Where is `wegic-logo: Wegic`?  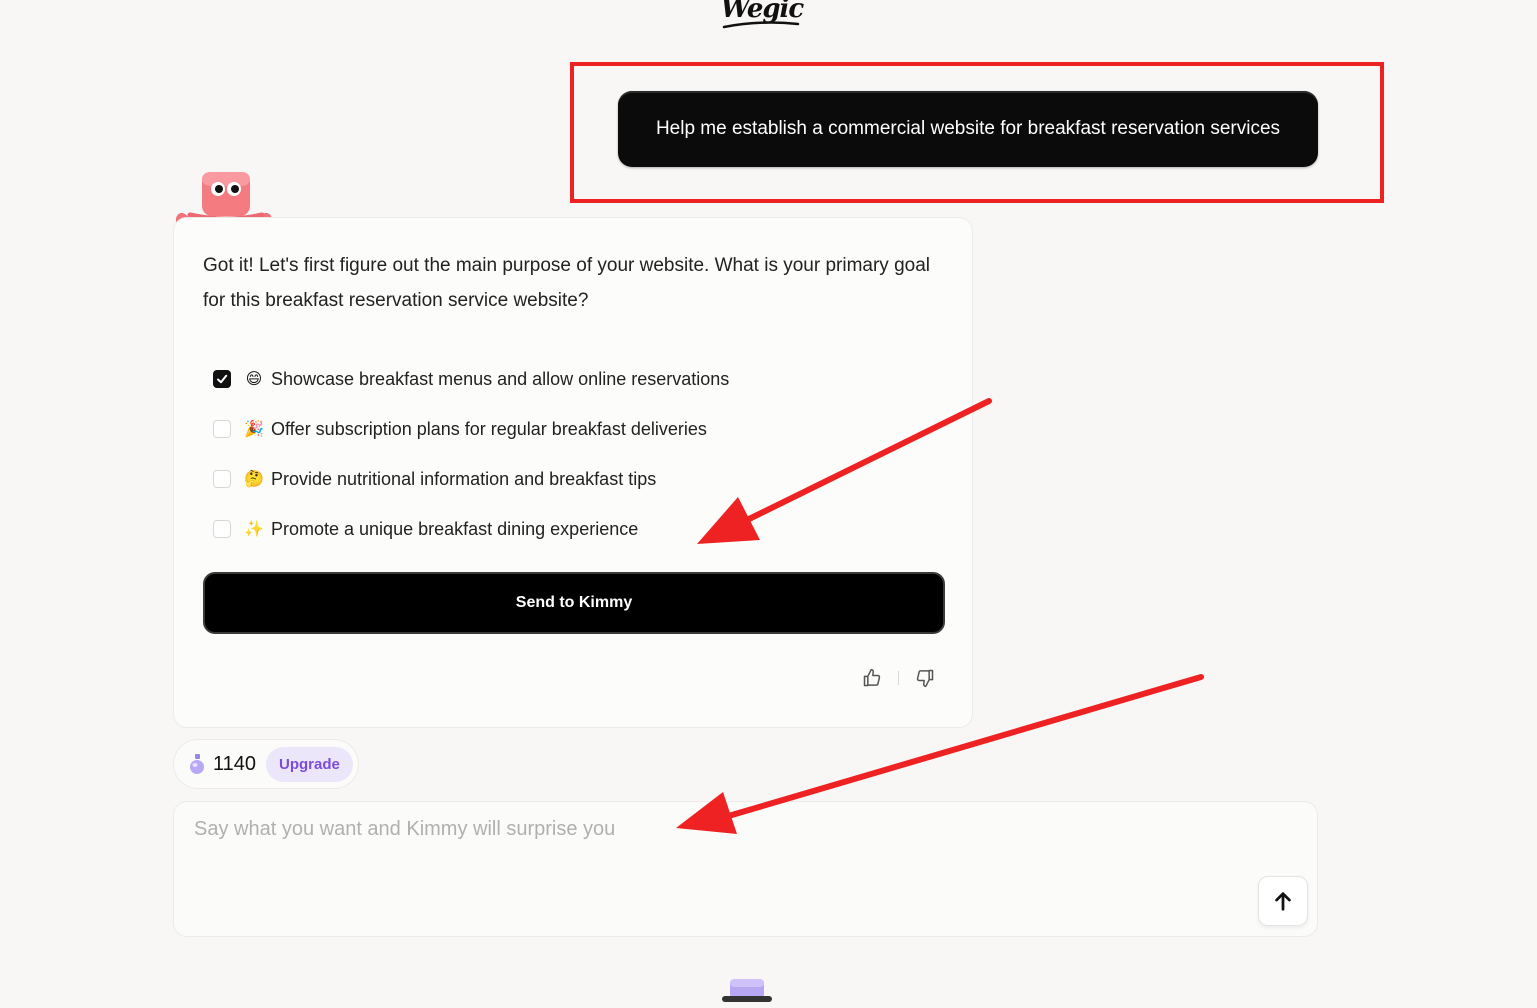 wegic-logo: Wegic is located at coordinates (762, 17).